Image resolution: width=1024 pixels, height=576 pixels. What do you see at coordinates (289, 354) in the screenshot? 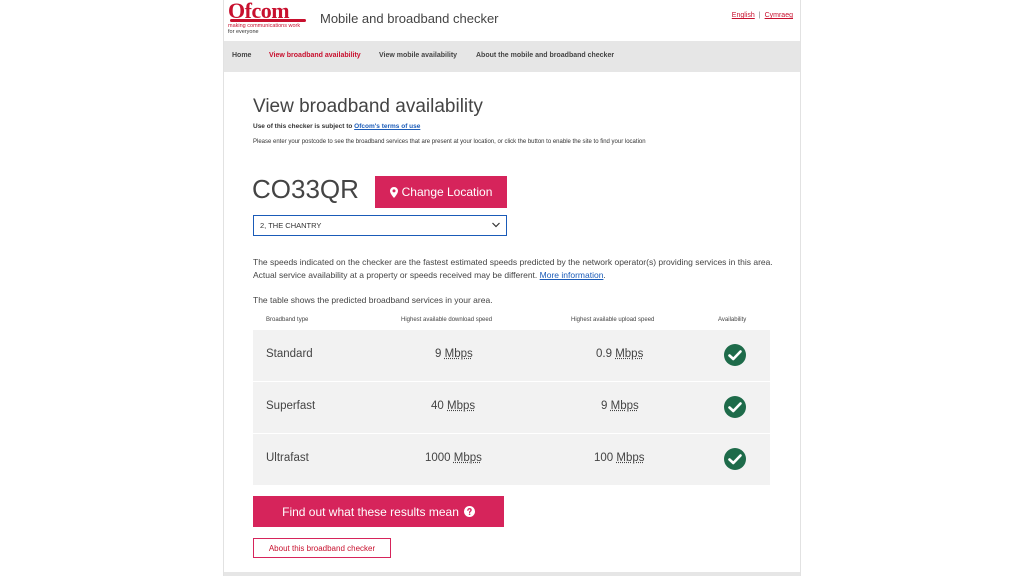
I see `row-type: Standard` at bounding box center [289, 354].